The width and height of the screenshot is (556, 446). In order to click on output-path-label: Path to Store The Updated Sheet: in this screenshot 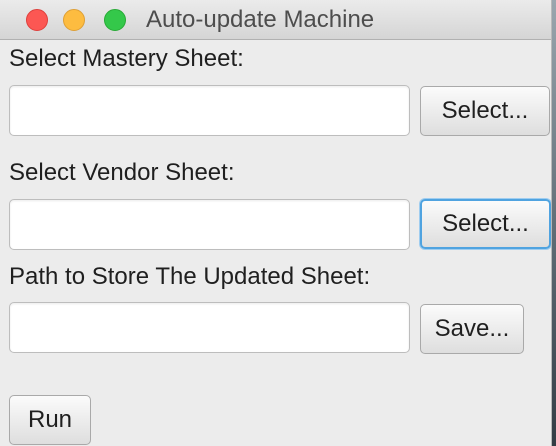, I will do `click(190, 276)`.